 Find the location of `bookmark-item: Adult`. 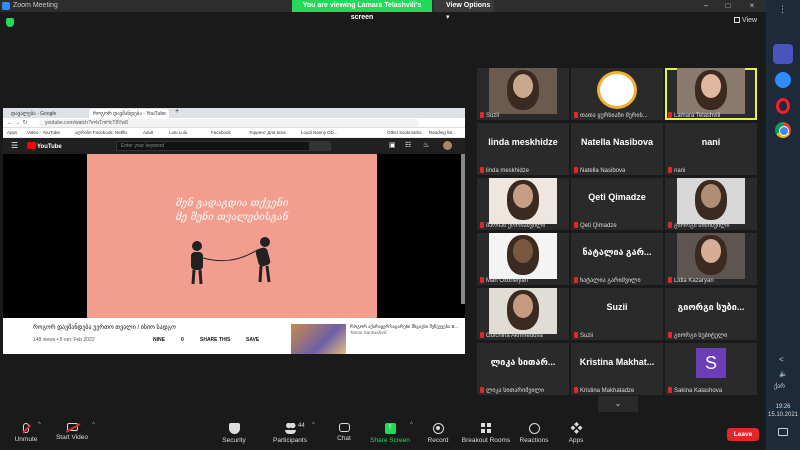

bookmark-item: Adult is located at coordinates (148, 132).